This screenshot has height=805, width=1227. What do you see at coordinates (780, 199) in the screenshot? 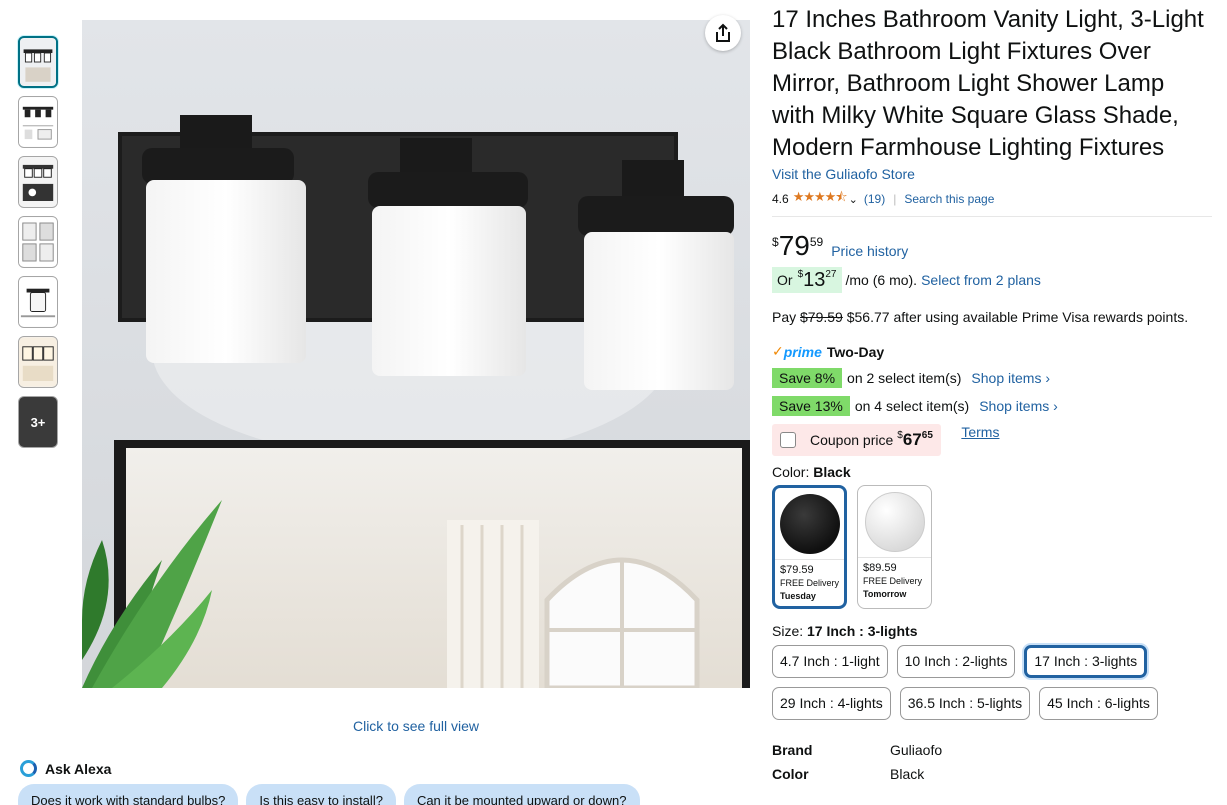
I see `rating-value: 4.6` at bounding box center [780, 199].